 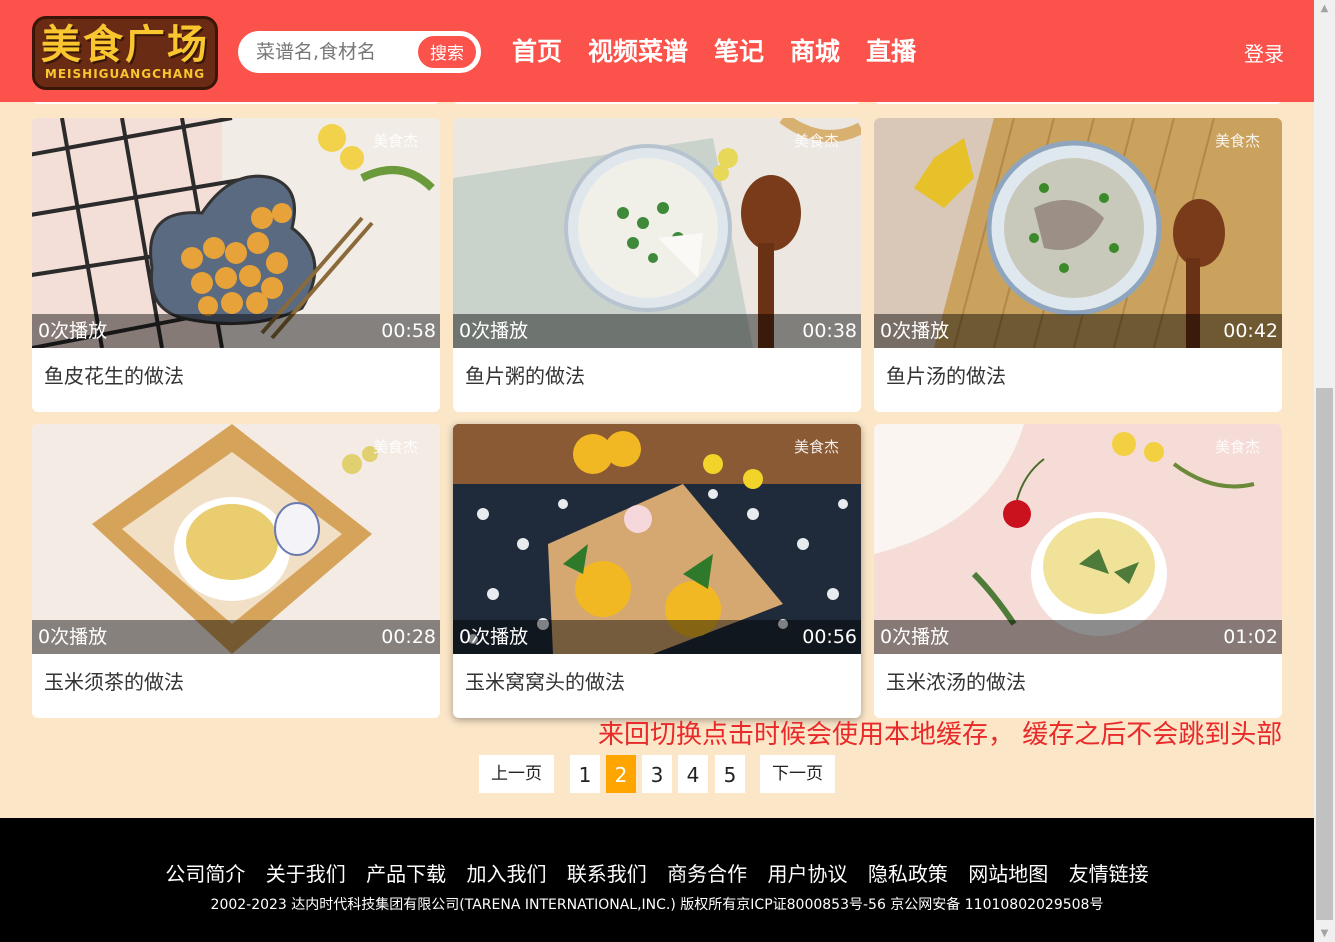 What do you see at coordinates (815, 52) in the screenshot?
I see `nav-mall: 商城` at bounding box center [815, 52].